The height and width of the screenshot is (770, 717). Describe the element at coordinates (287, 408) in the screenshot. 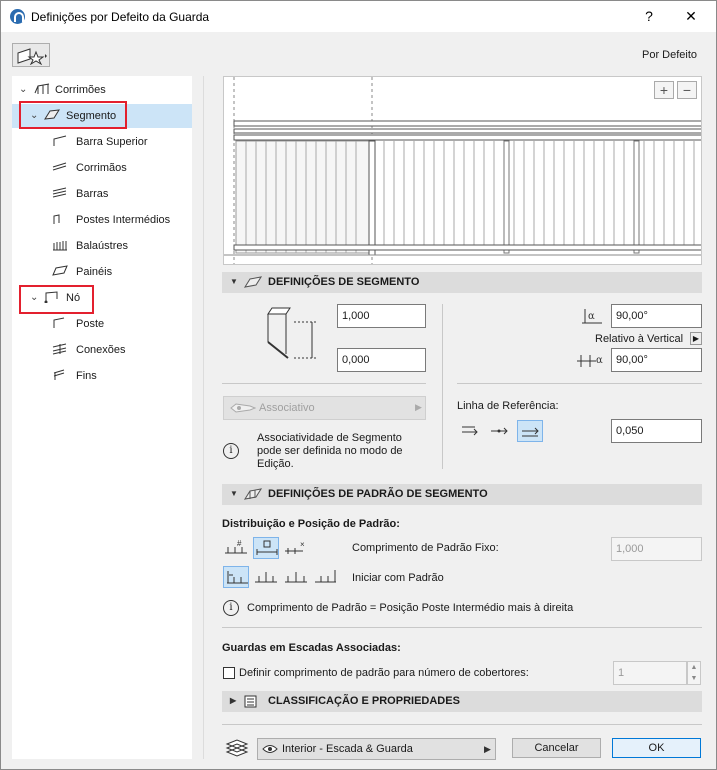

I see `associative-label: Associativo` at that location.